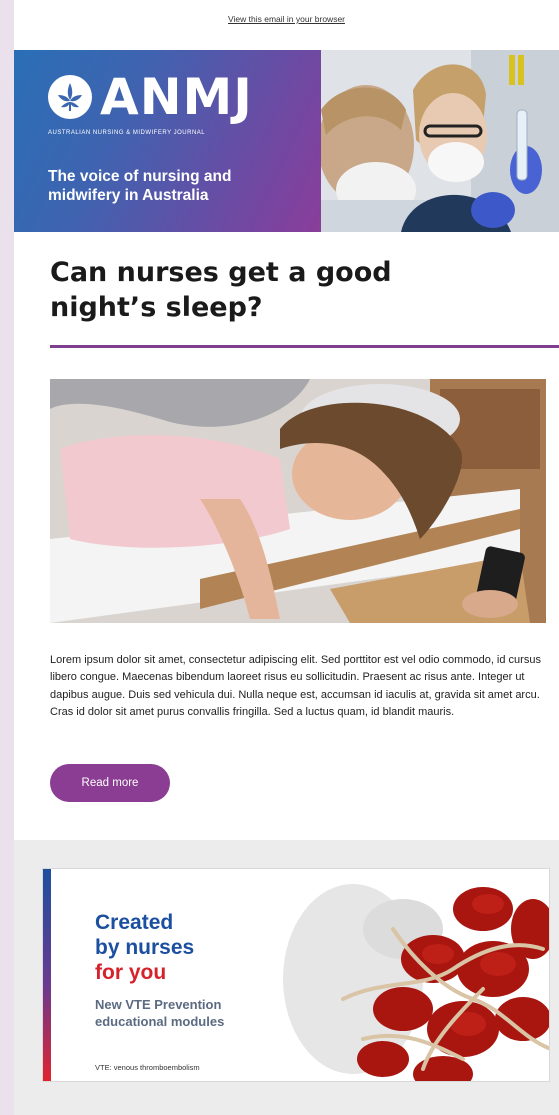  What do you see at coordinates (47, 975) in the screenshot?
I see `ad-color-stripe` at bounding box center [47, 975].